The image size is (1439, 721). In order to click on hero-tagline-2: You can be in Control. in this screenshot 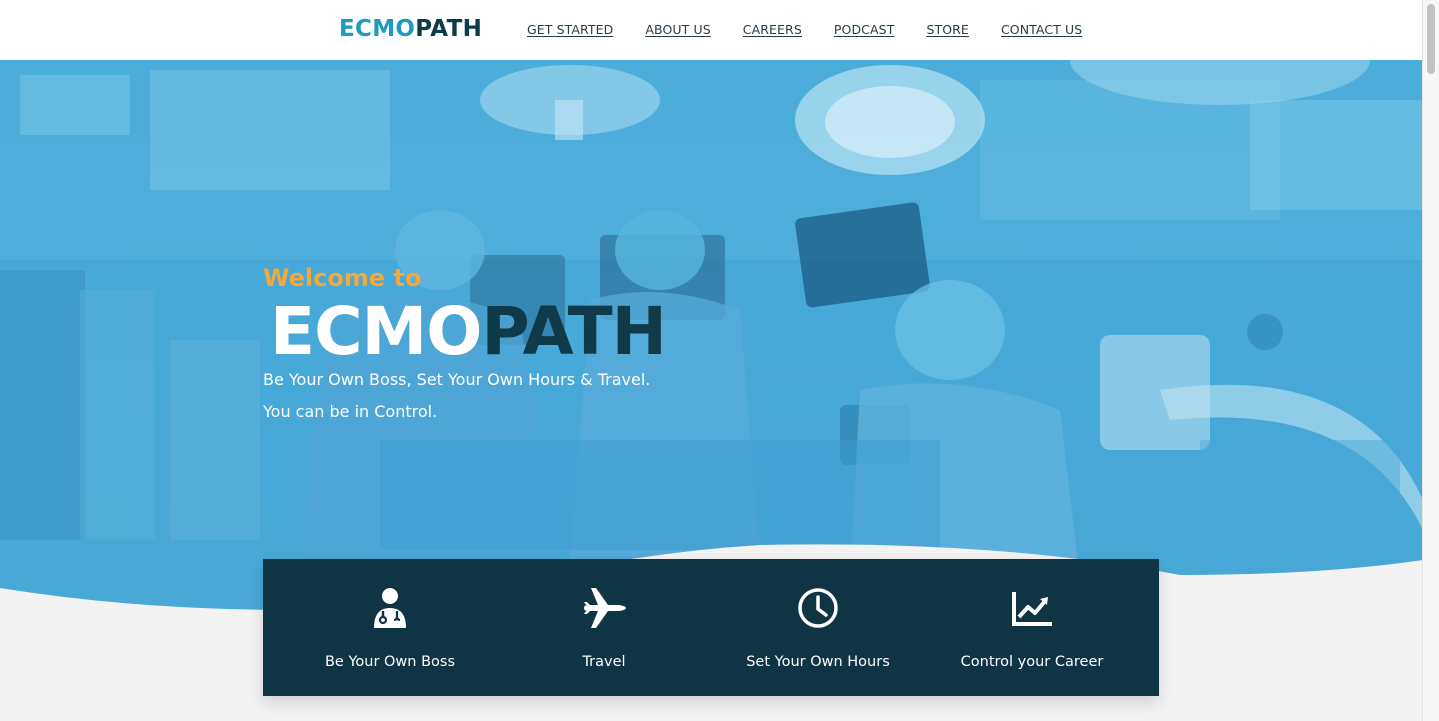, I will do `click(350, 411)`.